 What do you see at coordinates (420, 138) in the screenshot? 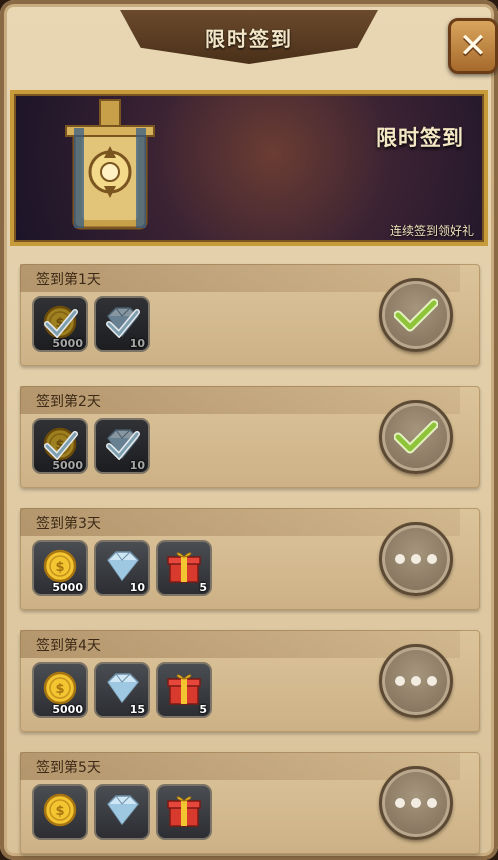
I see `banner-title: 限时签到` at bounding box center [420, 138].